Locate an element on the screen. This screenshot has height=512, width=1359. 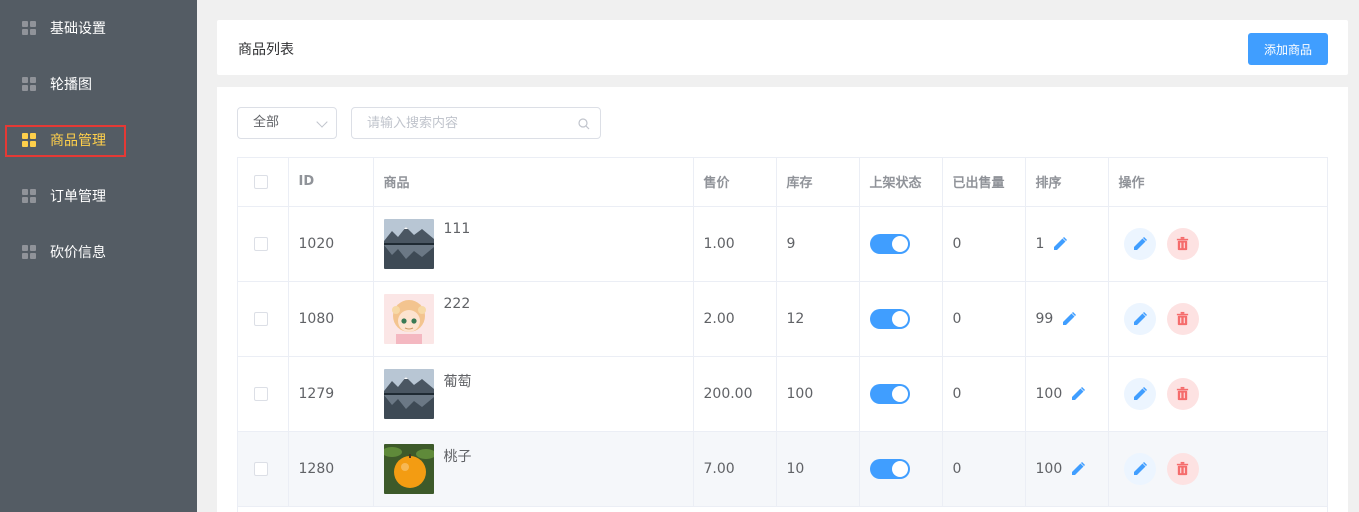
product-name: 222 is located at coordinates (457, 303).